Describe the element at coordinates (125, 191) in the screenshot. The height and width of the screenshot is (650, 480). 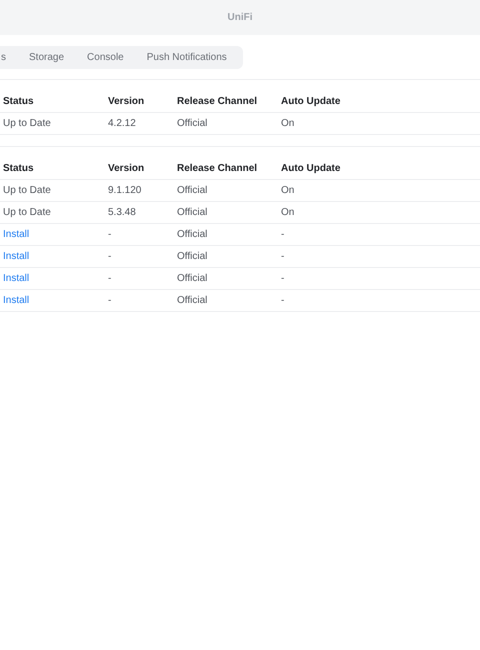
I see `table-cell-text: 9.1.120` at that location.